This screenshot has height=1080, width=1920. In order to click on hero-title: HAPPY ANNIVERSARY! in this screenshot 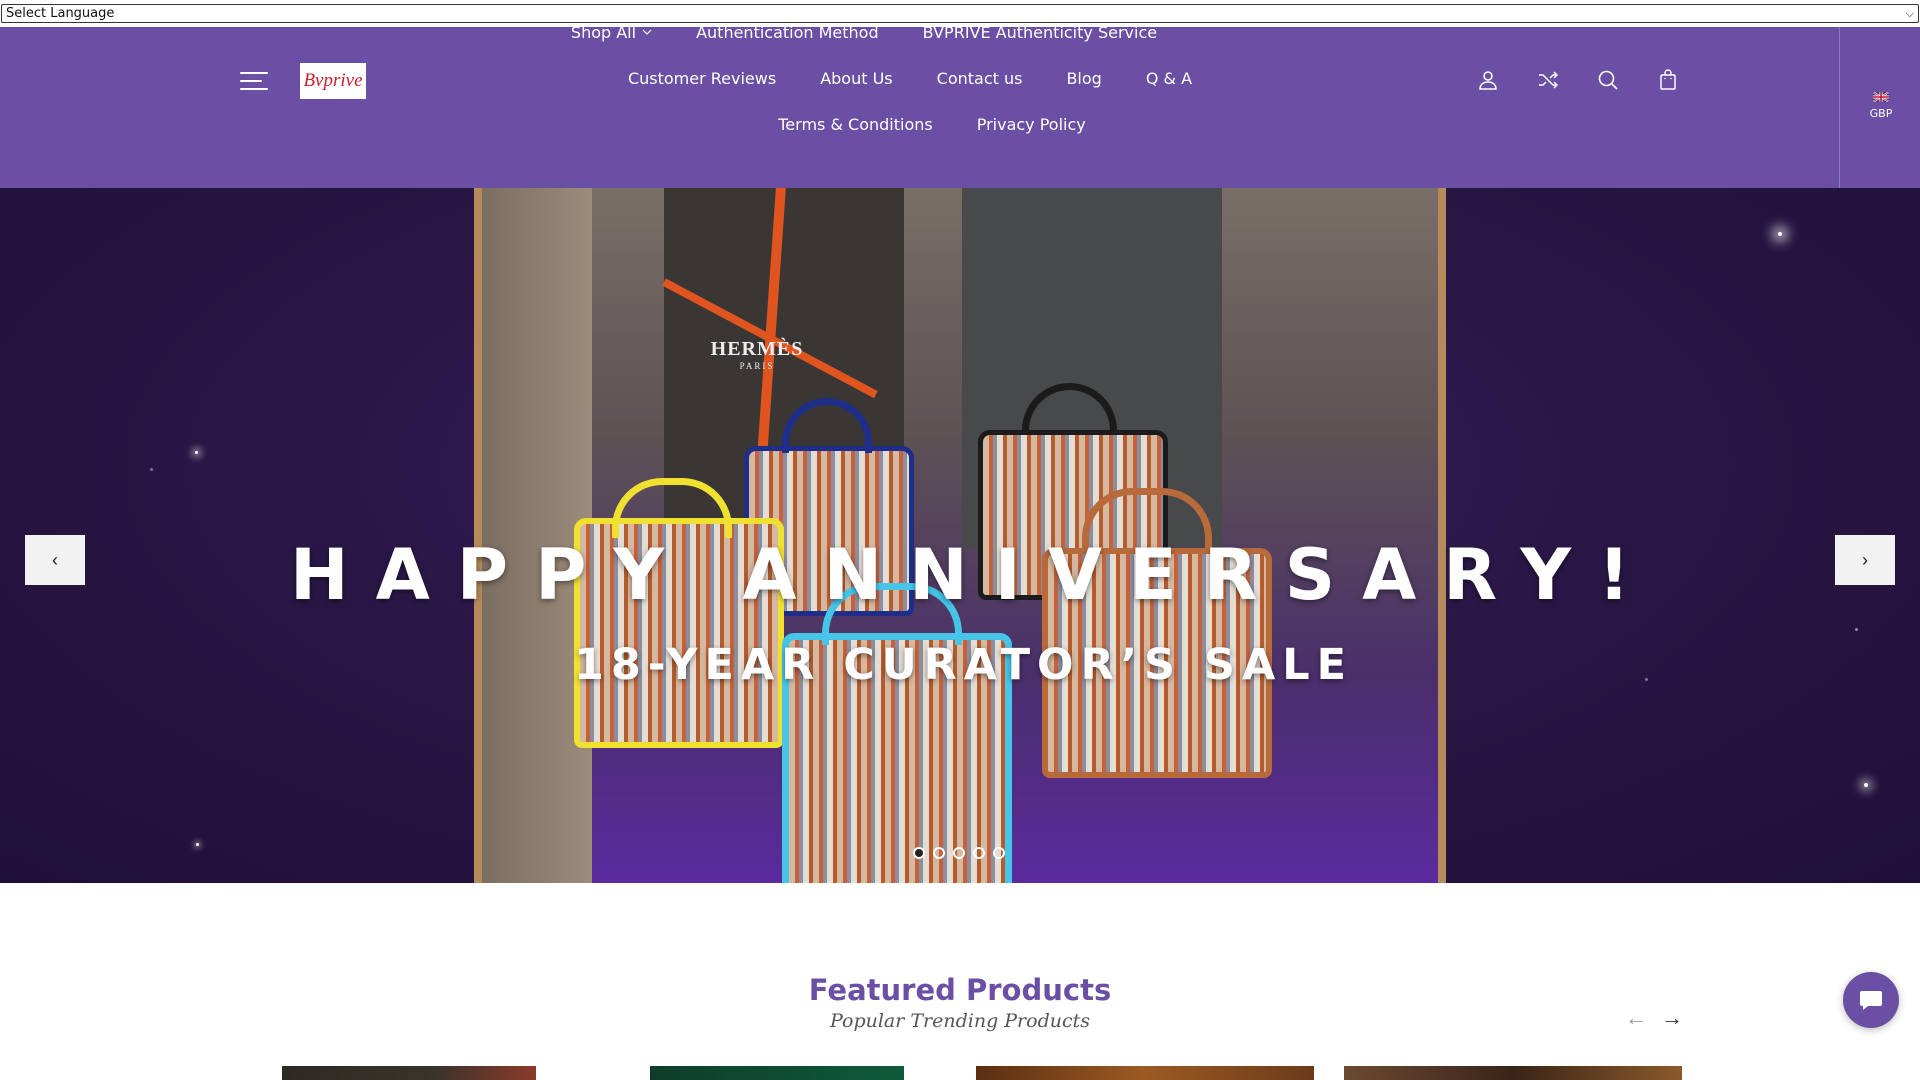, I will do `click(973, 575)`.